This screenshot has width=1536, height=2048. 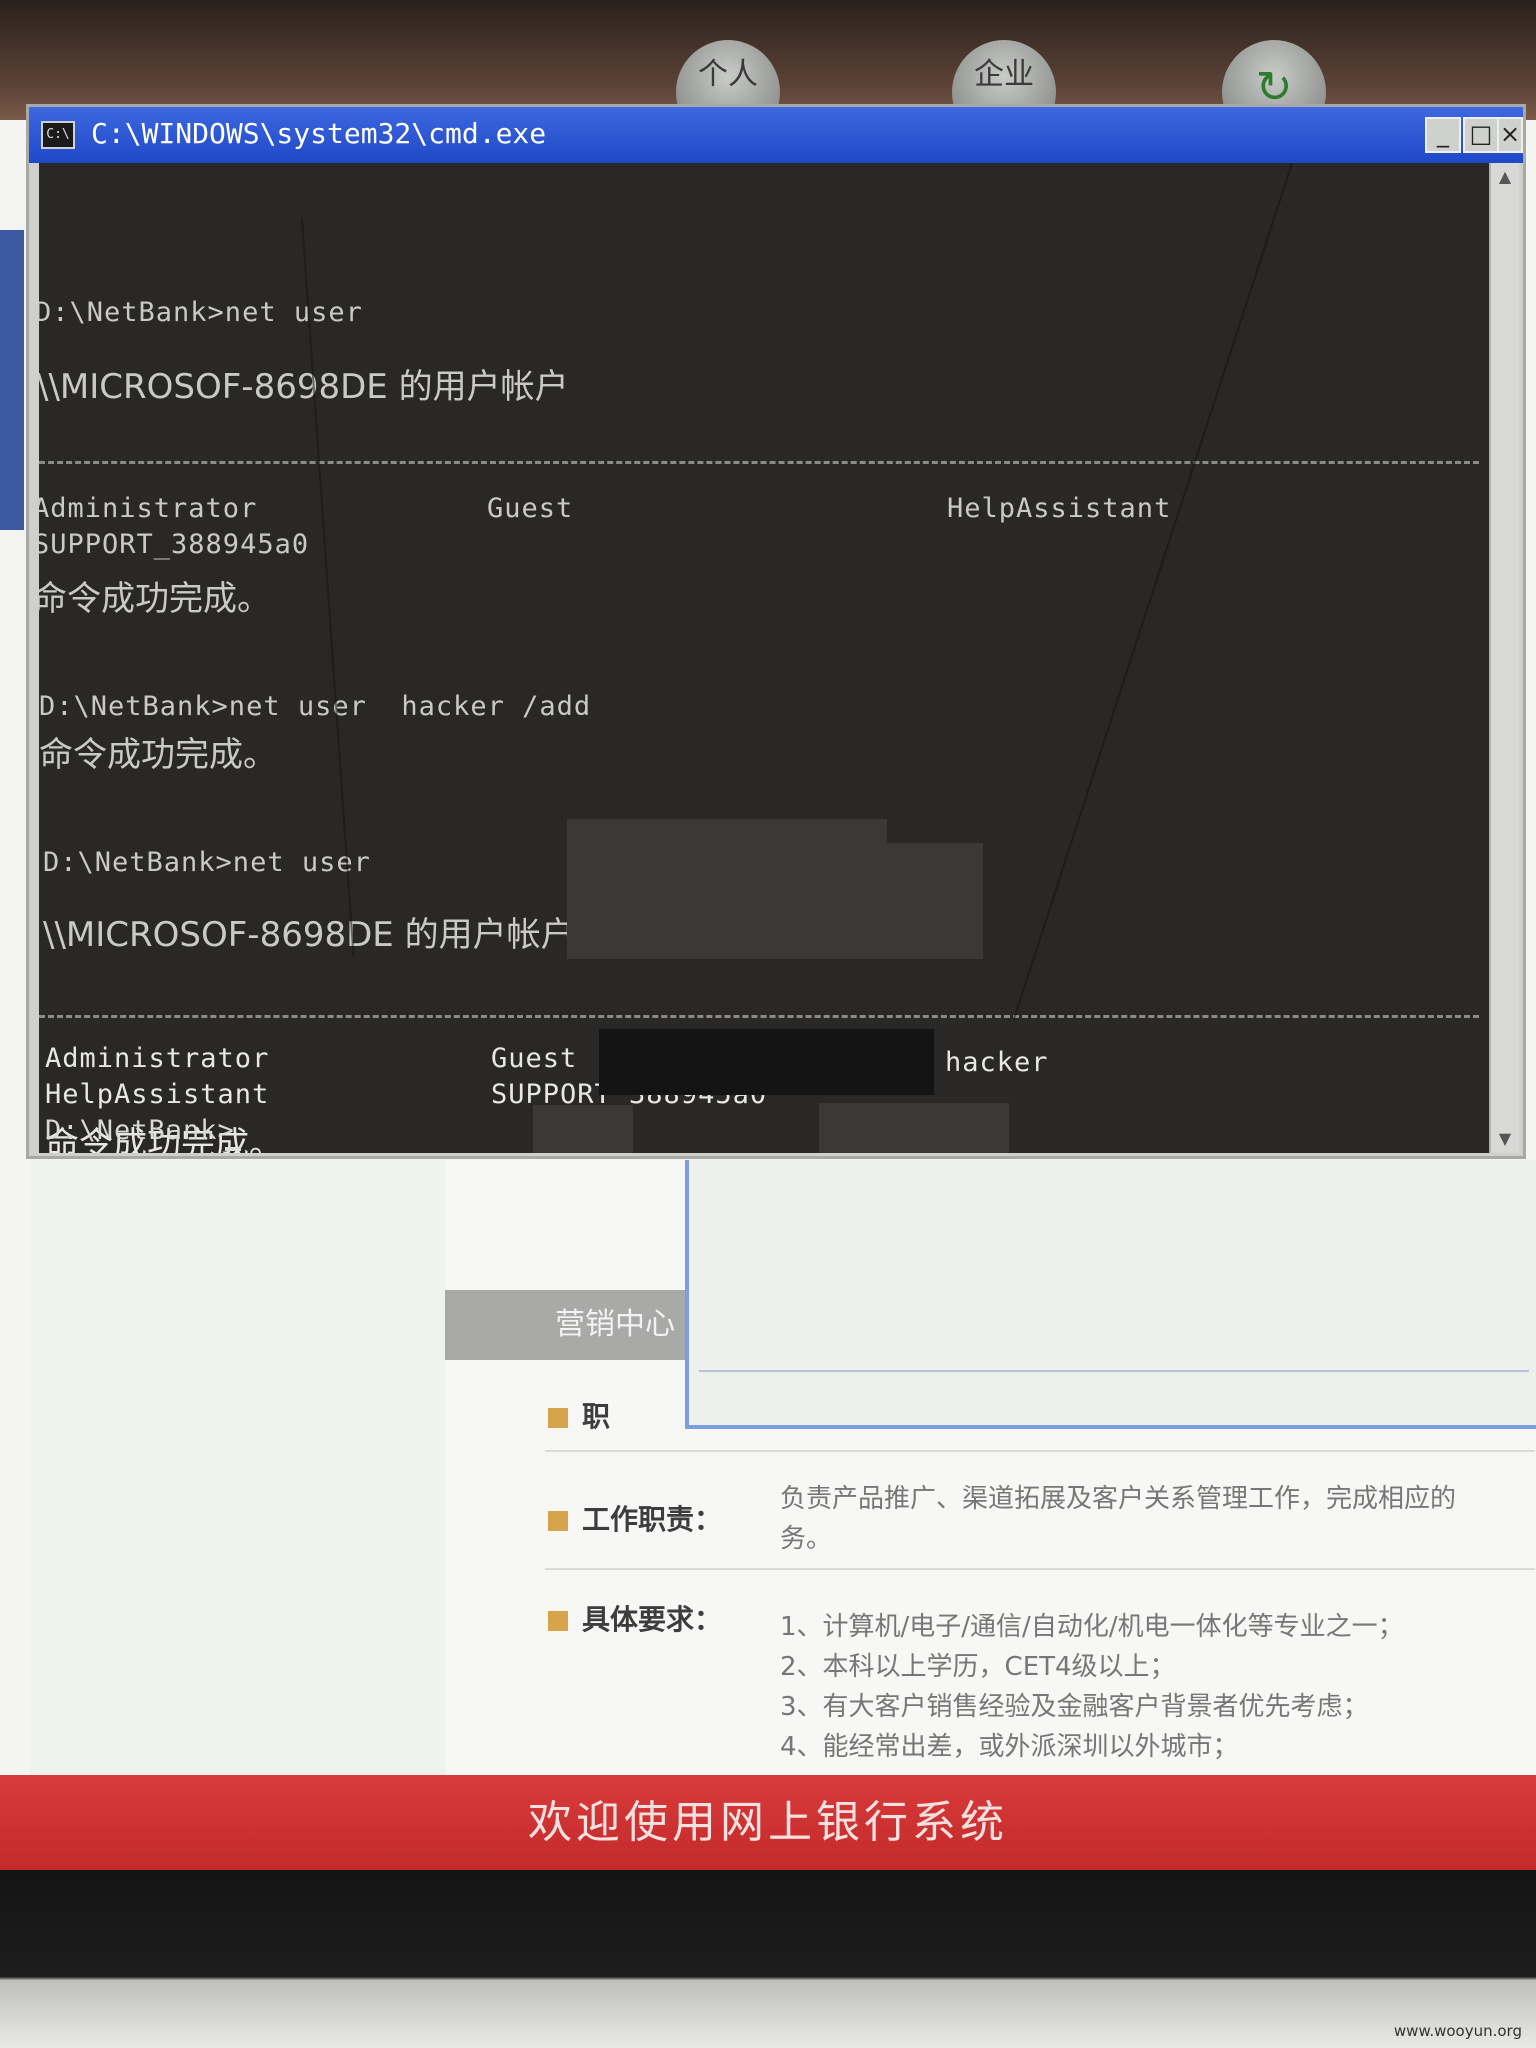 What do you see at coordinates (596, 1416) in the screenshot?
I see `job-position-label: 职` at bounding box center [596, 1416].